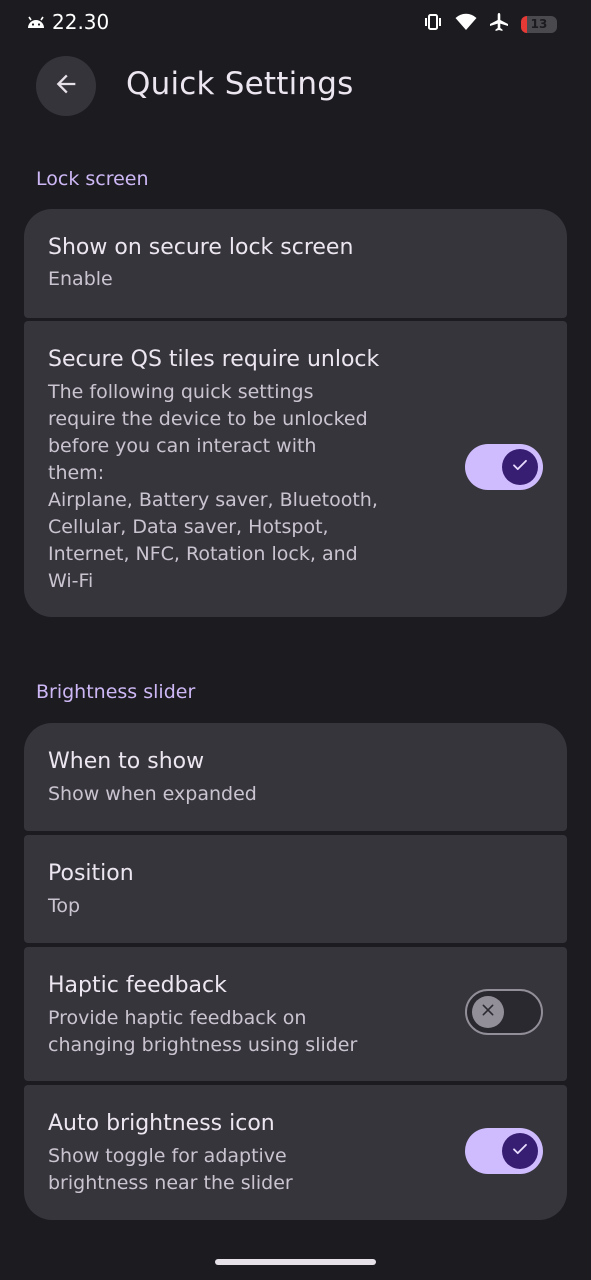 The height and width of the screenshot is (1280, 591). What do you see at coordinates (137, 985) in the screenshot?
I see `setting-title: Haptic feedback` at bounding box center [137, 985].